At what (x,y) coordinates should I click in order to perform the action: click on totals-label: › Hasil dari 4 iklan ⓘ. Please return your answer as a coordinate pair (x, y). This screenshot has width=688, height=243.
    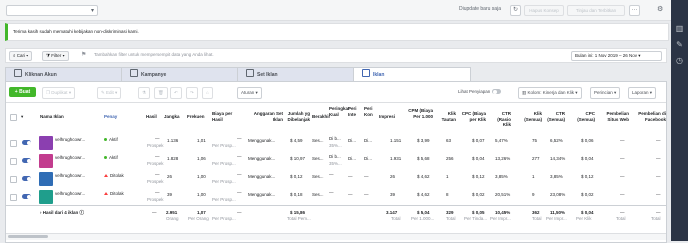
    Looking at the image, I should click on (62, 213).